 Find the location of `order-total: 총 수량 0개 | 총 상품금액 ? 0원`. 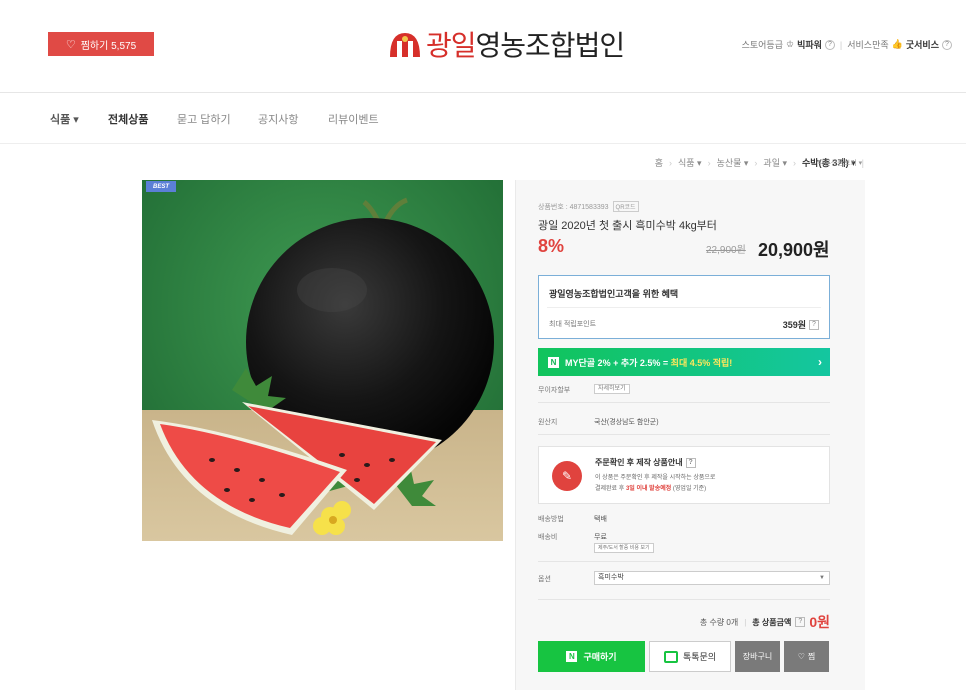

order-total: 총 수량 0개 | 총 상품금액 ? 0원 is located at coordinates (765, 622).